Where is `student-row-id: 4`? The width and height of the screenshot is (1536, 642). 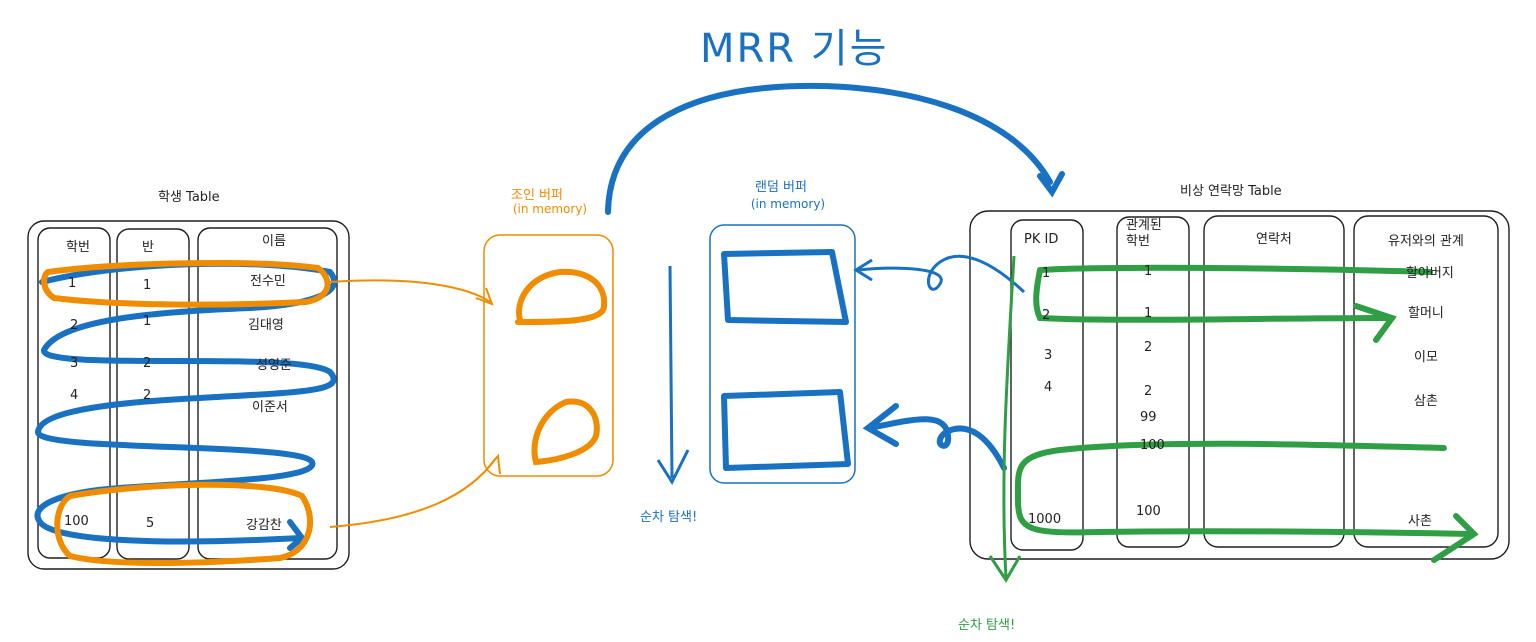
student-row-id: 4 is located at coordinates (74, 395).